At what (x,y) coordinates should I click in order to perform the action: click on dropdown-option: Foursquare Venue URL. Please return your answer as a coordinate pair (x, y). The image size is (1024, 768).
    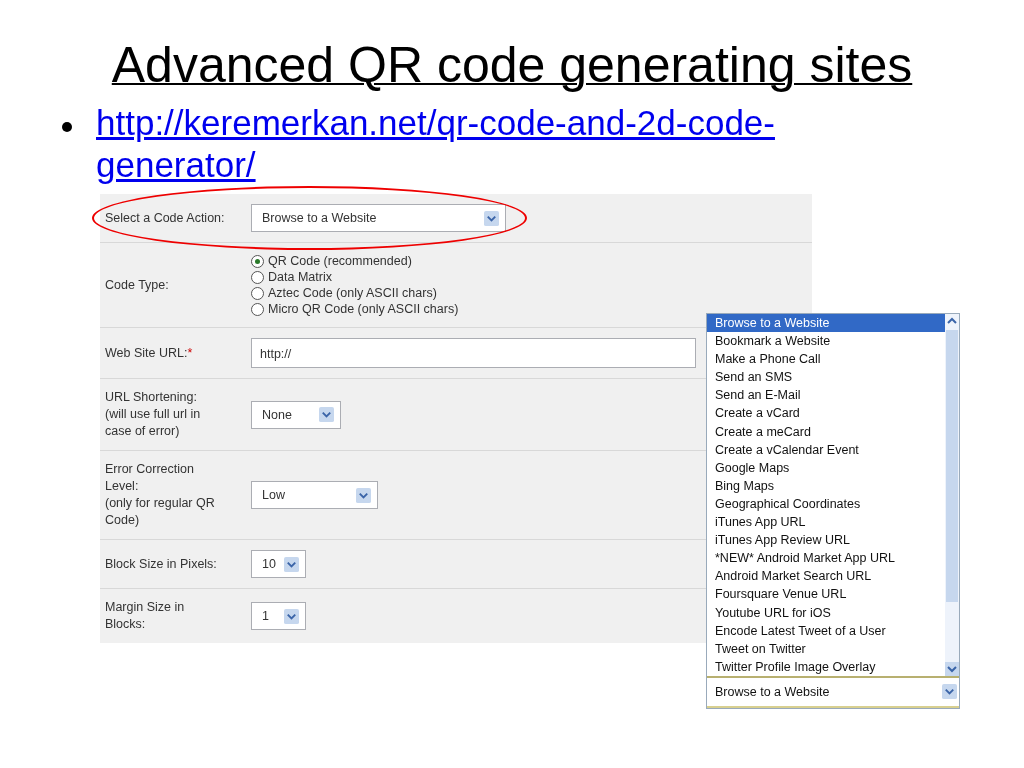
    Looking at the image, I should click on (826, 594).